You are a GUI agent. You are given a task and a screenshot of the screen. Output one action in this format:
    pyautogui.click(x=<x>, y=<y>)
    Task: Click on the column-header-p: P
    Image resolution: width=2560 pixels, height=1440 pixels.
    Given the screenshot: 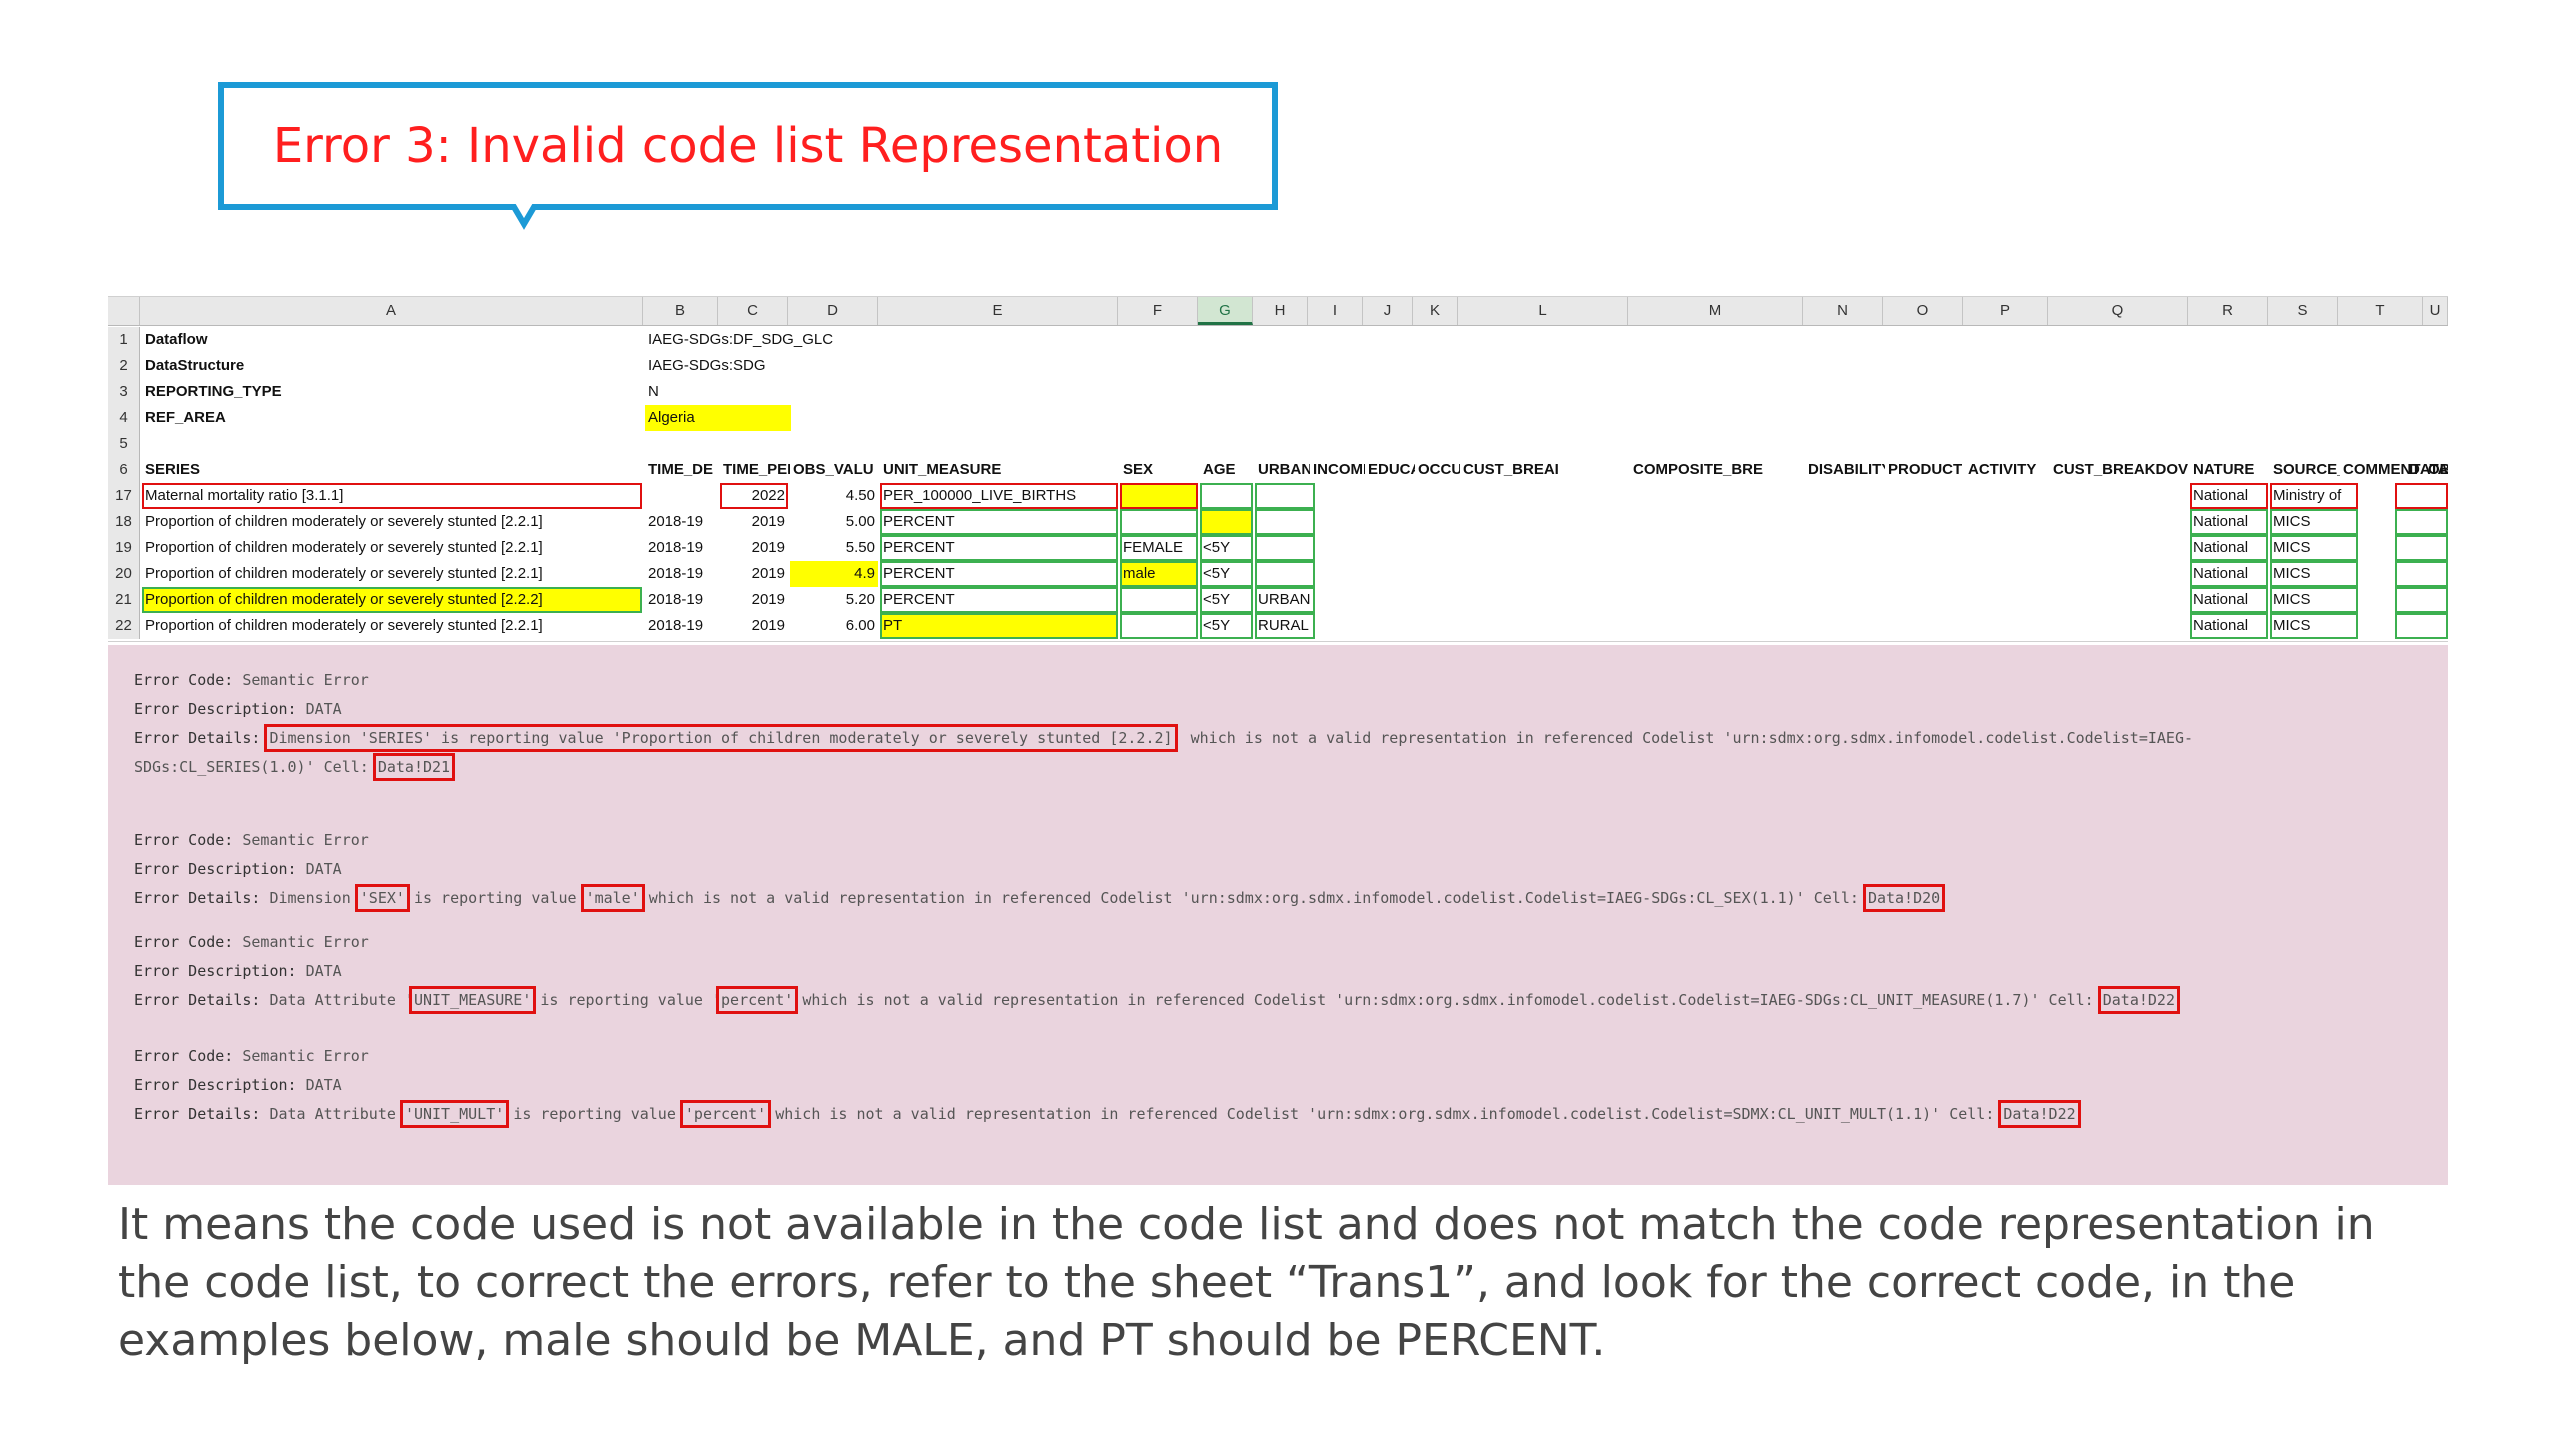 What is the action you would take?
    pyautogui.click(x=2005, y=311)
    